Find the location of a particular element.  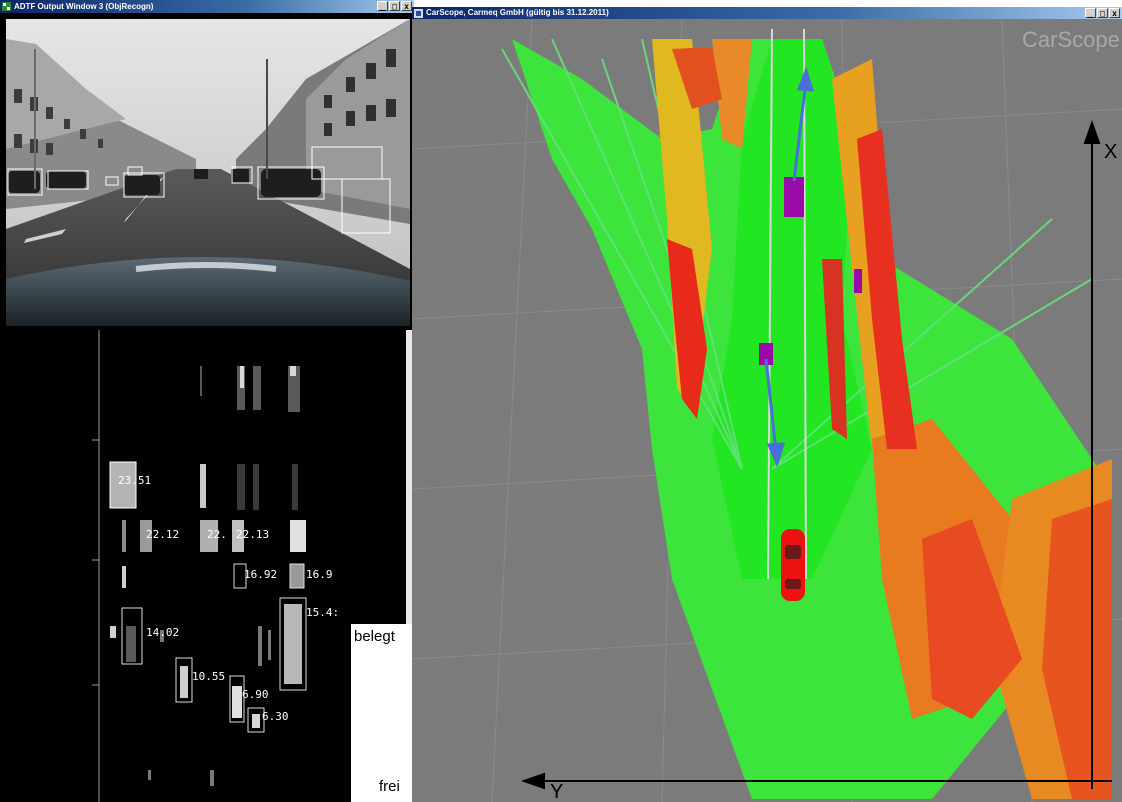

camera-window-titlebar: ADTF Output Window 3 (ObjRecogn) _ □ x is located at coordinates (207, 6).